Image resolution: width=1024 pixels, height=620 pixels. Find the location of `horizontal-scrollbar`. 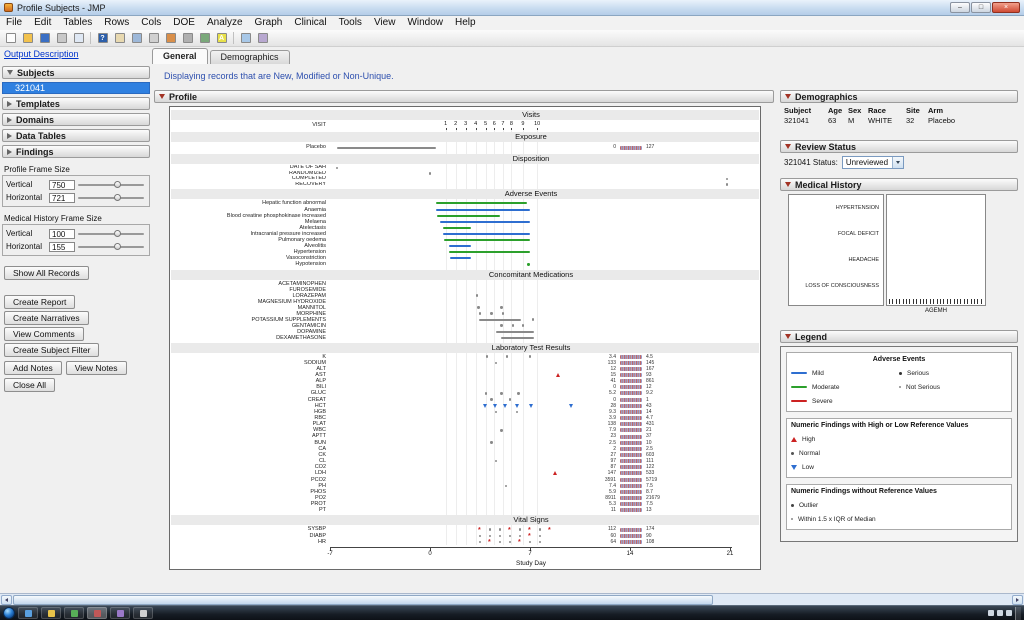

horizontal-scrollbar is located at coordinates (512, 599).